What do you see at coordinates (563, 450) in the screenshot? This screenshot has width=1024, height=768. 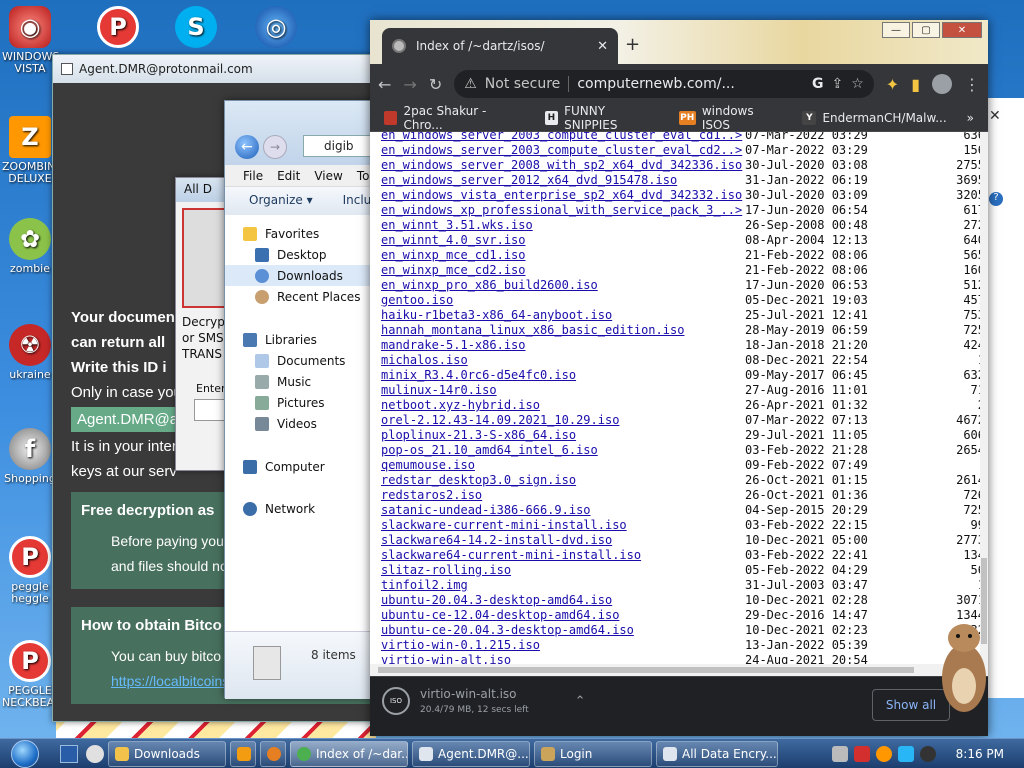 I see `file-link: pop-os_21.10_amd64_intel_6.iso` at bounding box center [563, 450].